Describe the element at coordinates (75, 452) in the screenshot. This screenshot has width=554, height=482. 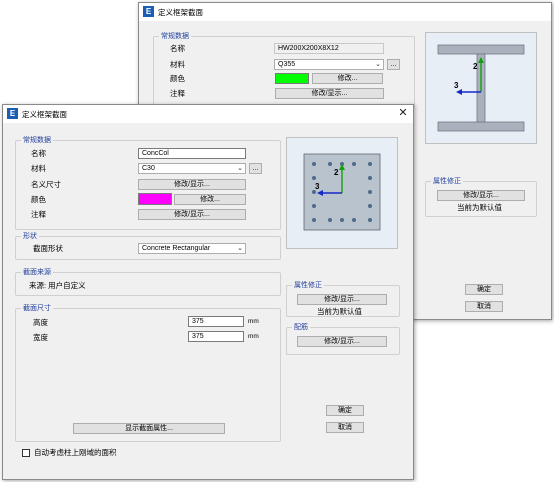
I see `auto-rigid-zone-label: 自动考虑柱上刚域的面积` at that location.